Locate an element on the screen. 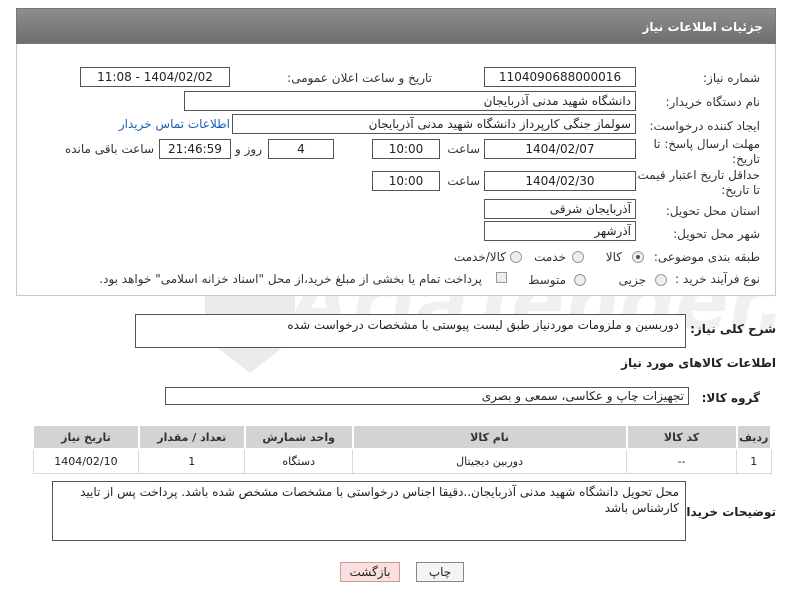 Image resolution: width=788 pixels, height=598 pixels. back-button: بازگشت is located at coordinates (370, 572).